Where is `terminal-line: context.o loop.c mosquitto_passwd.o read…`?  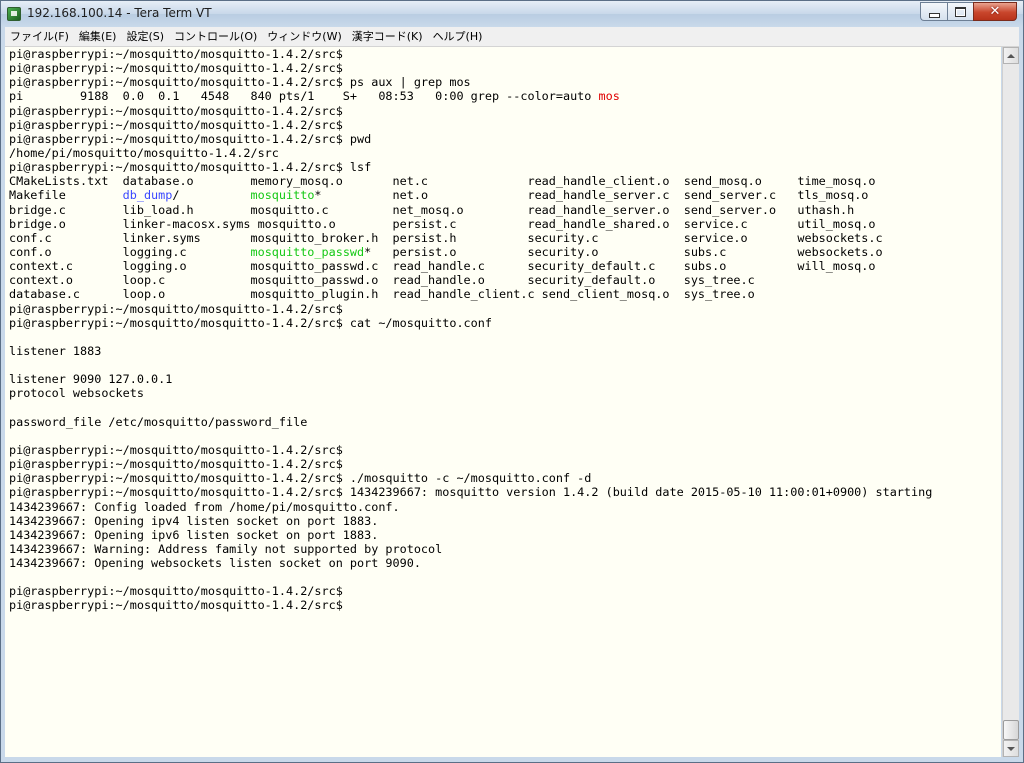 terminal-line: context.o loop.c mosquitto_passwd.o read… is located at coordinates (470, 280).